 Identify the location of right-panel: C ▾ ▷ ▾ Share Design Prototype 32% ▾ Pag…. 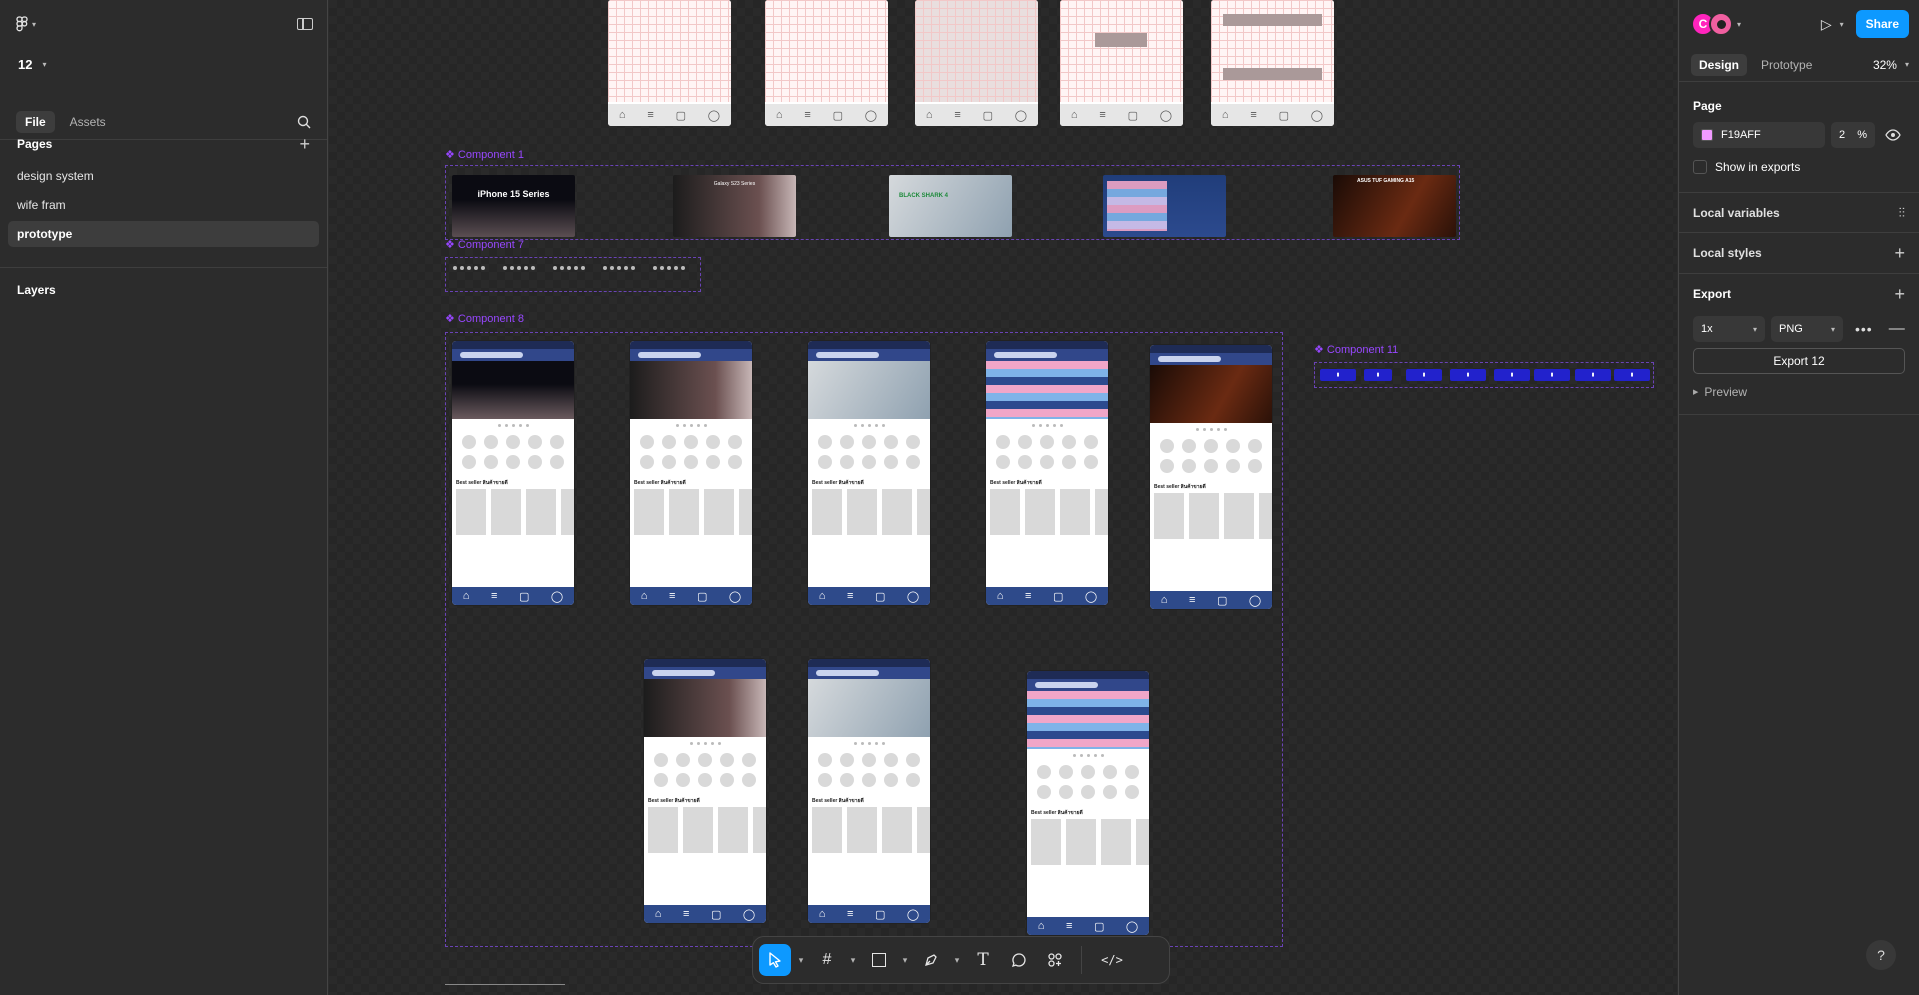
(1798, 497).